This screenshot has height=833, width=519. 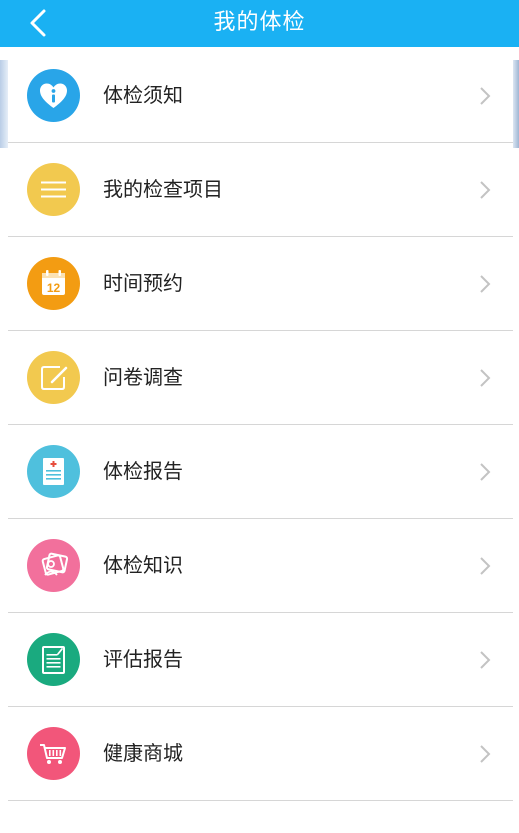 I want to click on menu-item-exam-knowledge: 体检知识, so click(x=260, y=566).